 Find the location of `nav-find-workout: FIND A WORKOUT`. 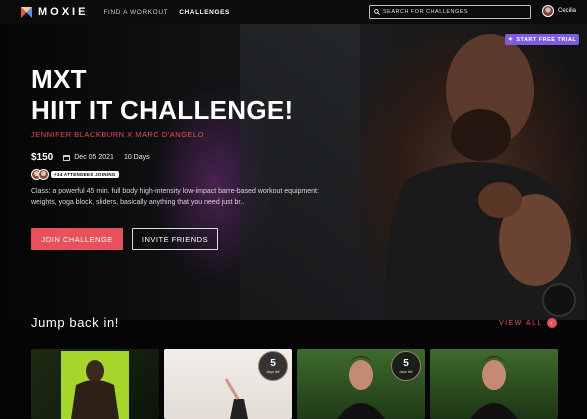

nav-find-workout: FIND A WORKOUT is located at coordinates (135, 12).